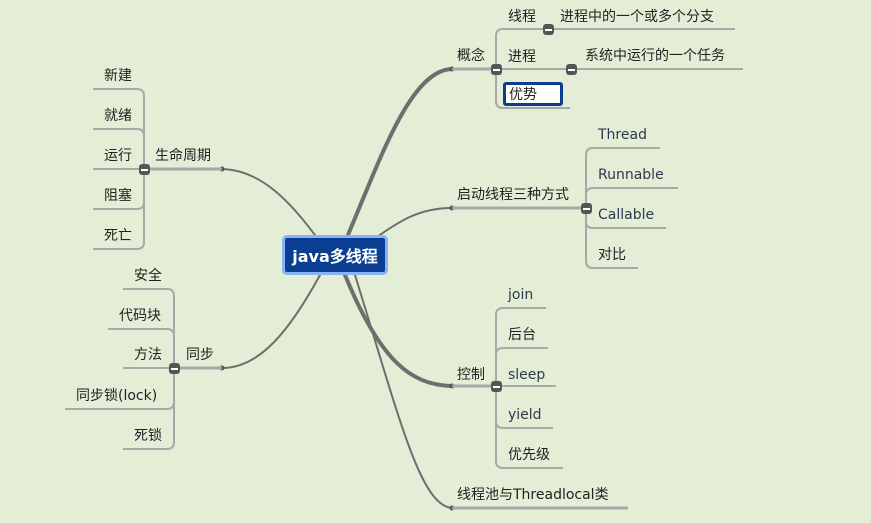  I want to click on topic-startup-thread: Thread, so click(622, 135).